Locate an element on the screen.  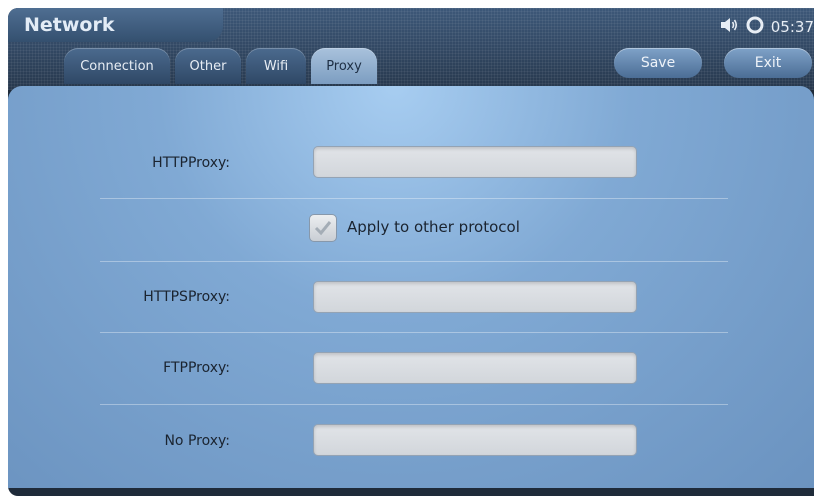
https-proxy-input is located at coordinates (475, 297).